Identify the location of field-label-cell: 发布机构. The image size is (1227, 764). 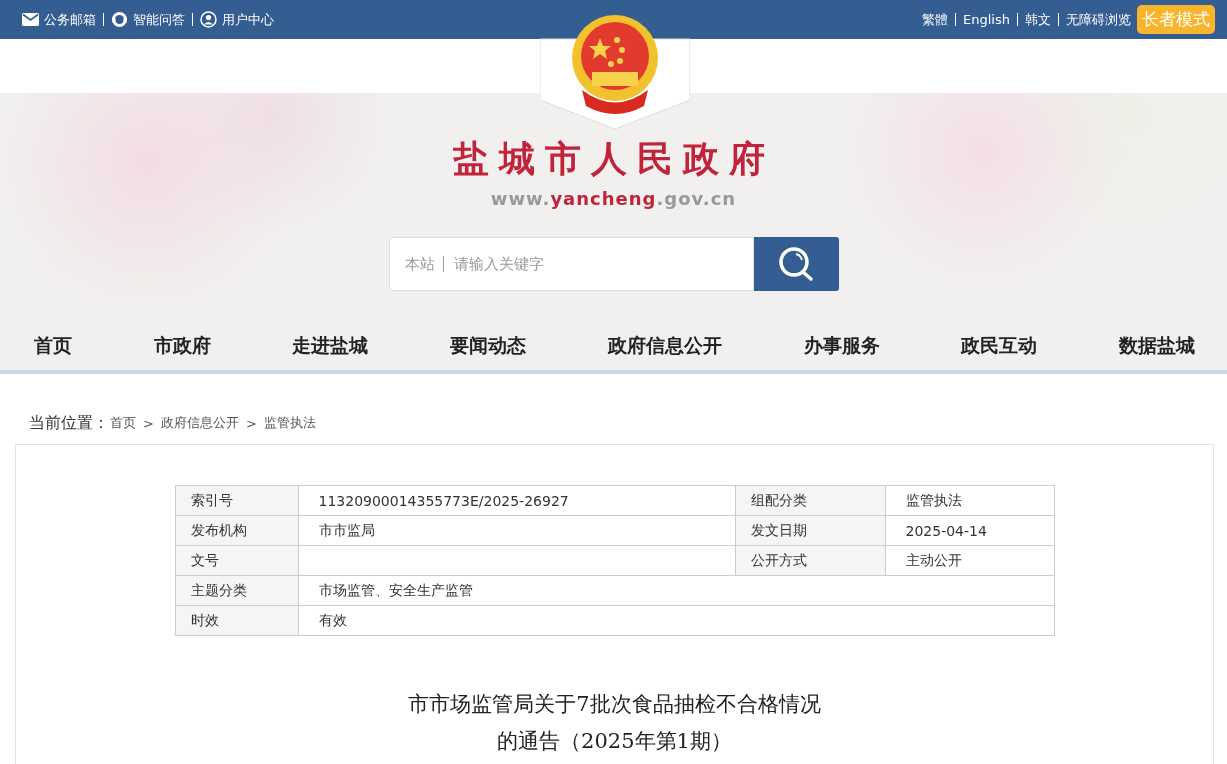
(236, 530).